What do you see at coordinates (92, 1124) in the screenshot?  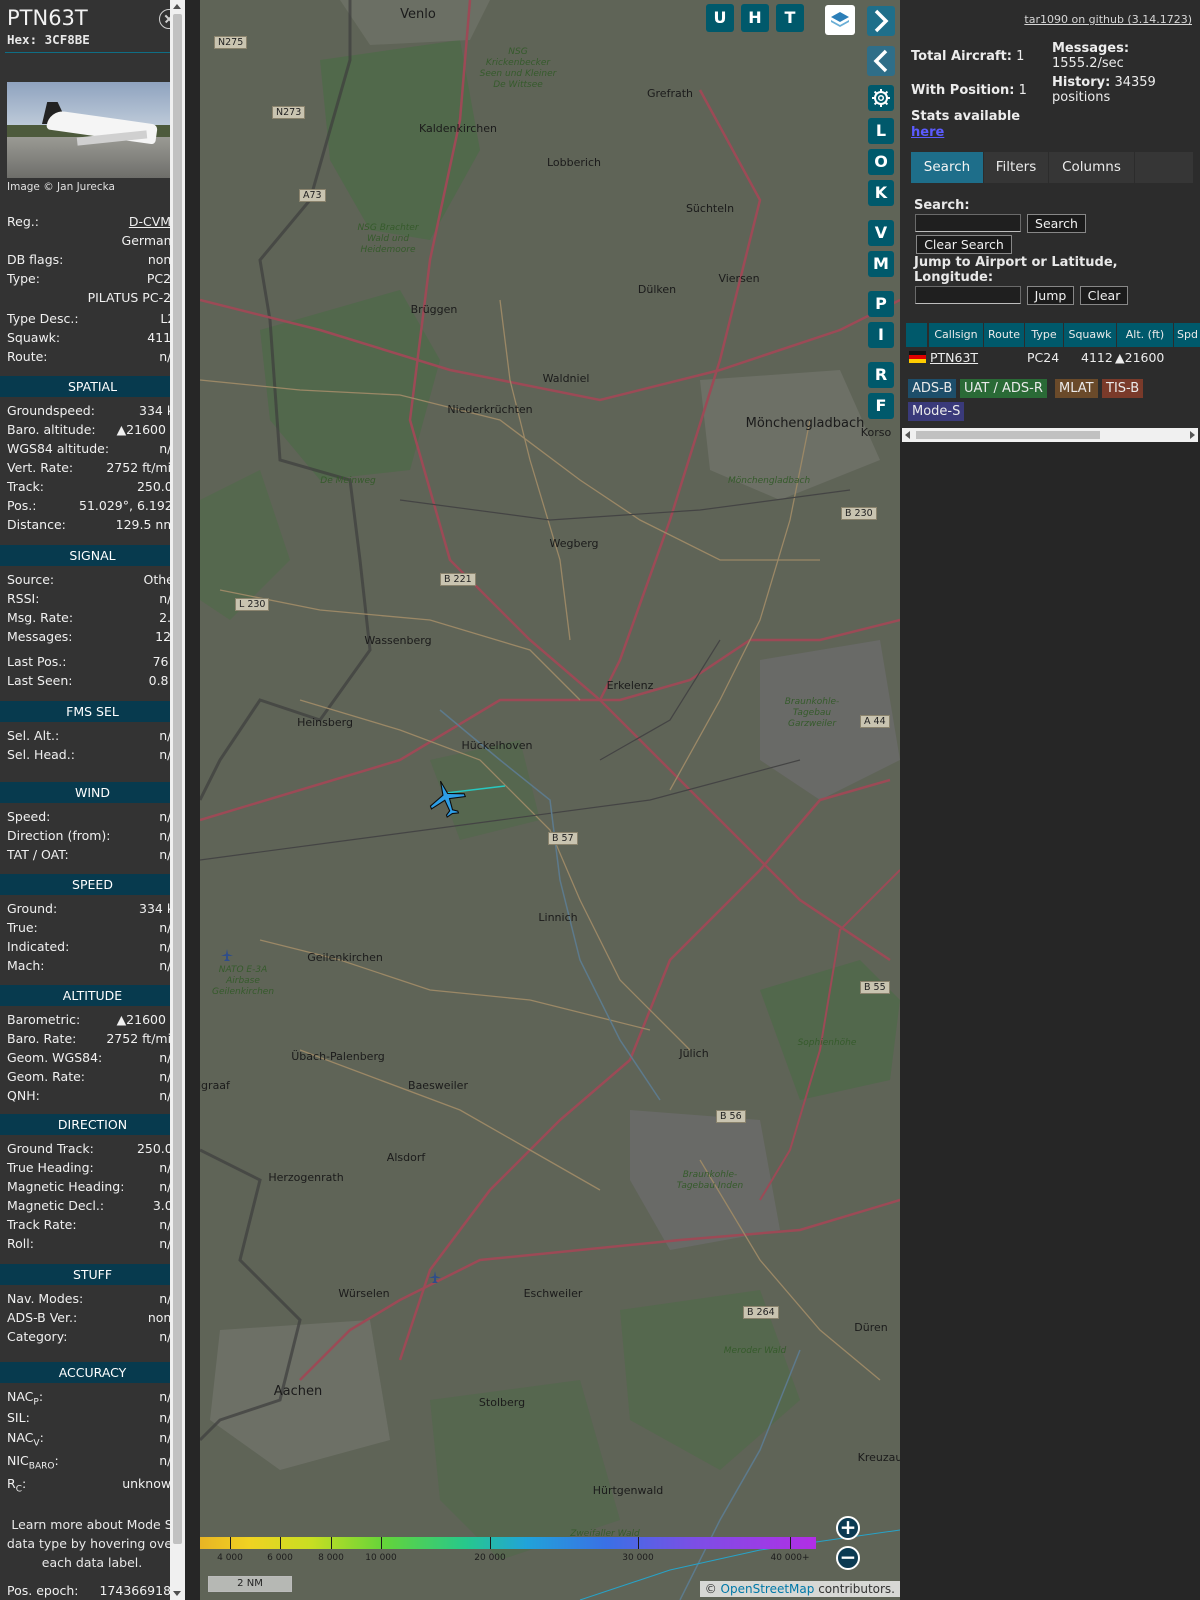 I see `section-header-direction: DIRECTION` at bounding box center [92, 1124].